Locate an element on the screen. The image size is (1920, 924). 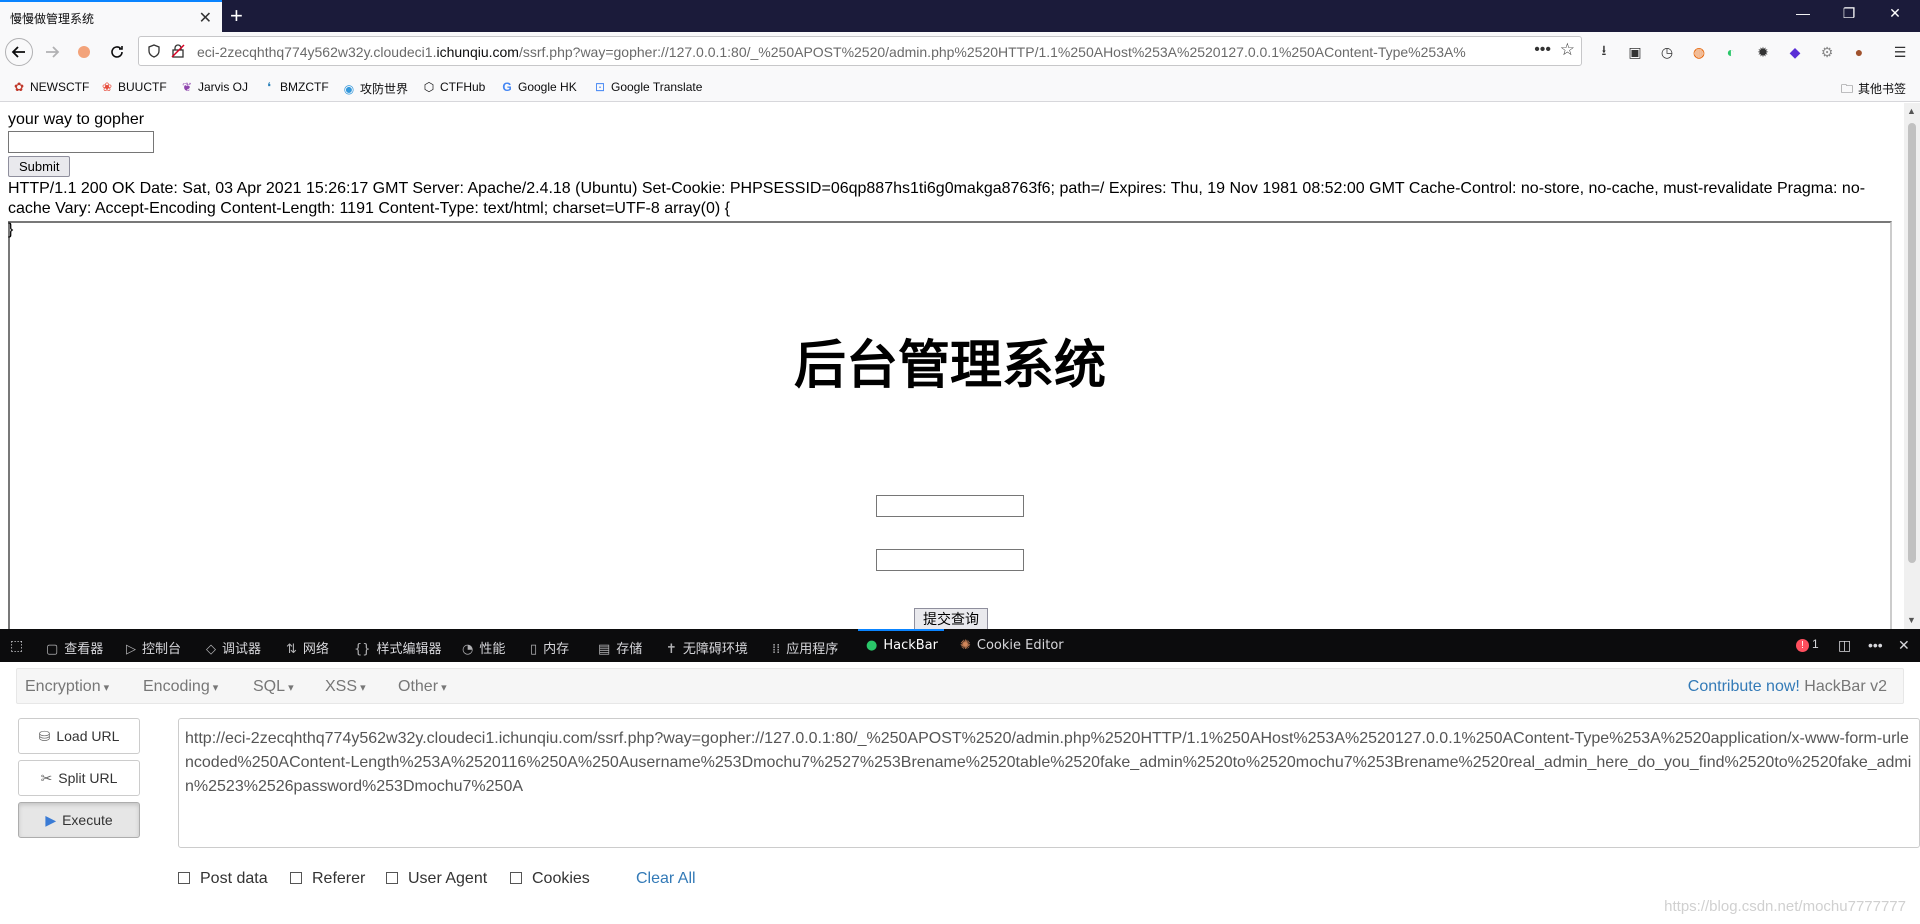
devtab-storage: ▤ 存储 is located at coordinates (620, 647).